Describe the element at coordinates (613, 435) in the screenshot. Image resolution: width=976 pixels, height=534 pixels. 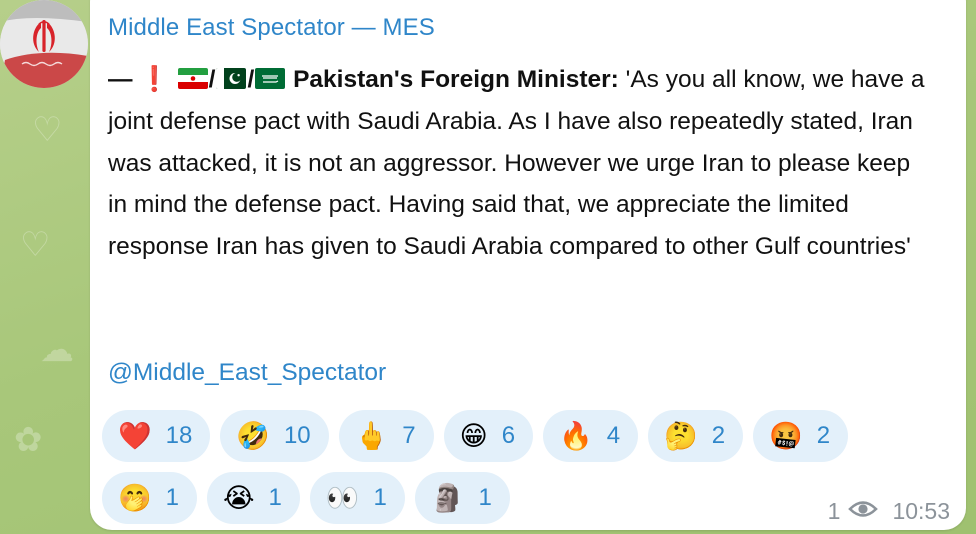
I see `reaction-count: 4` at that location.